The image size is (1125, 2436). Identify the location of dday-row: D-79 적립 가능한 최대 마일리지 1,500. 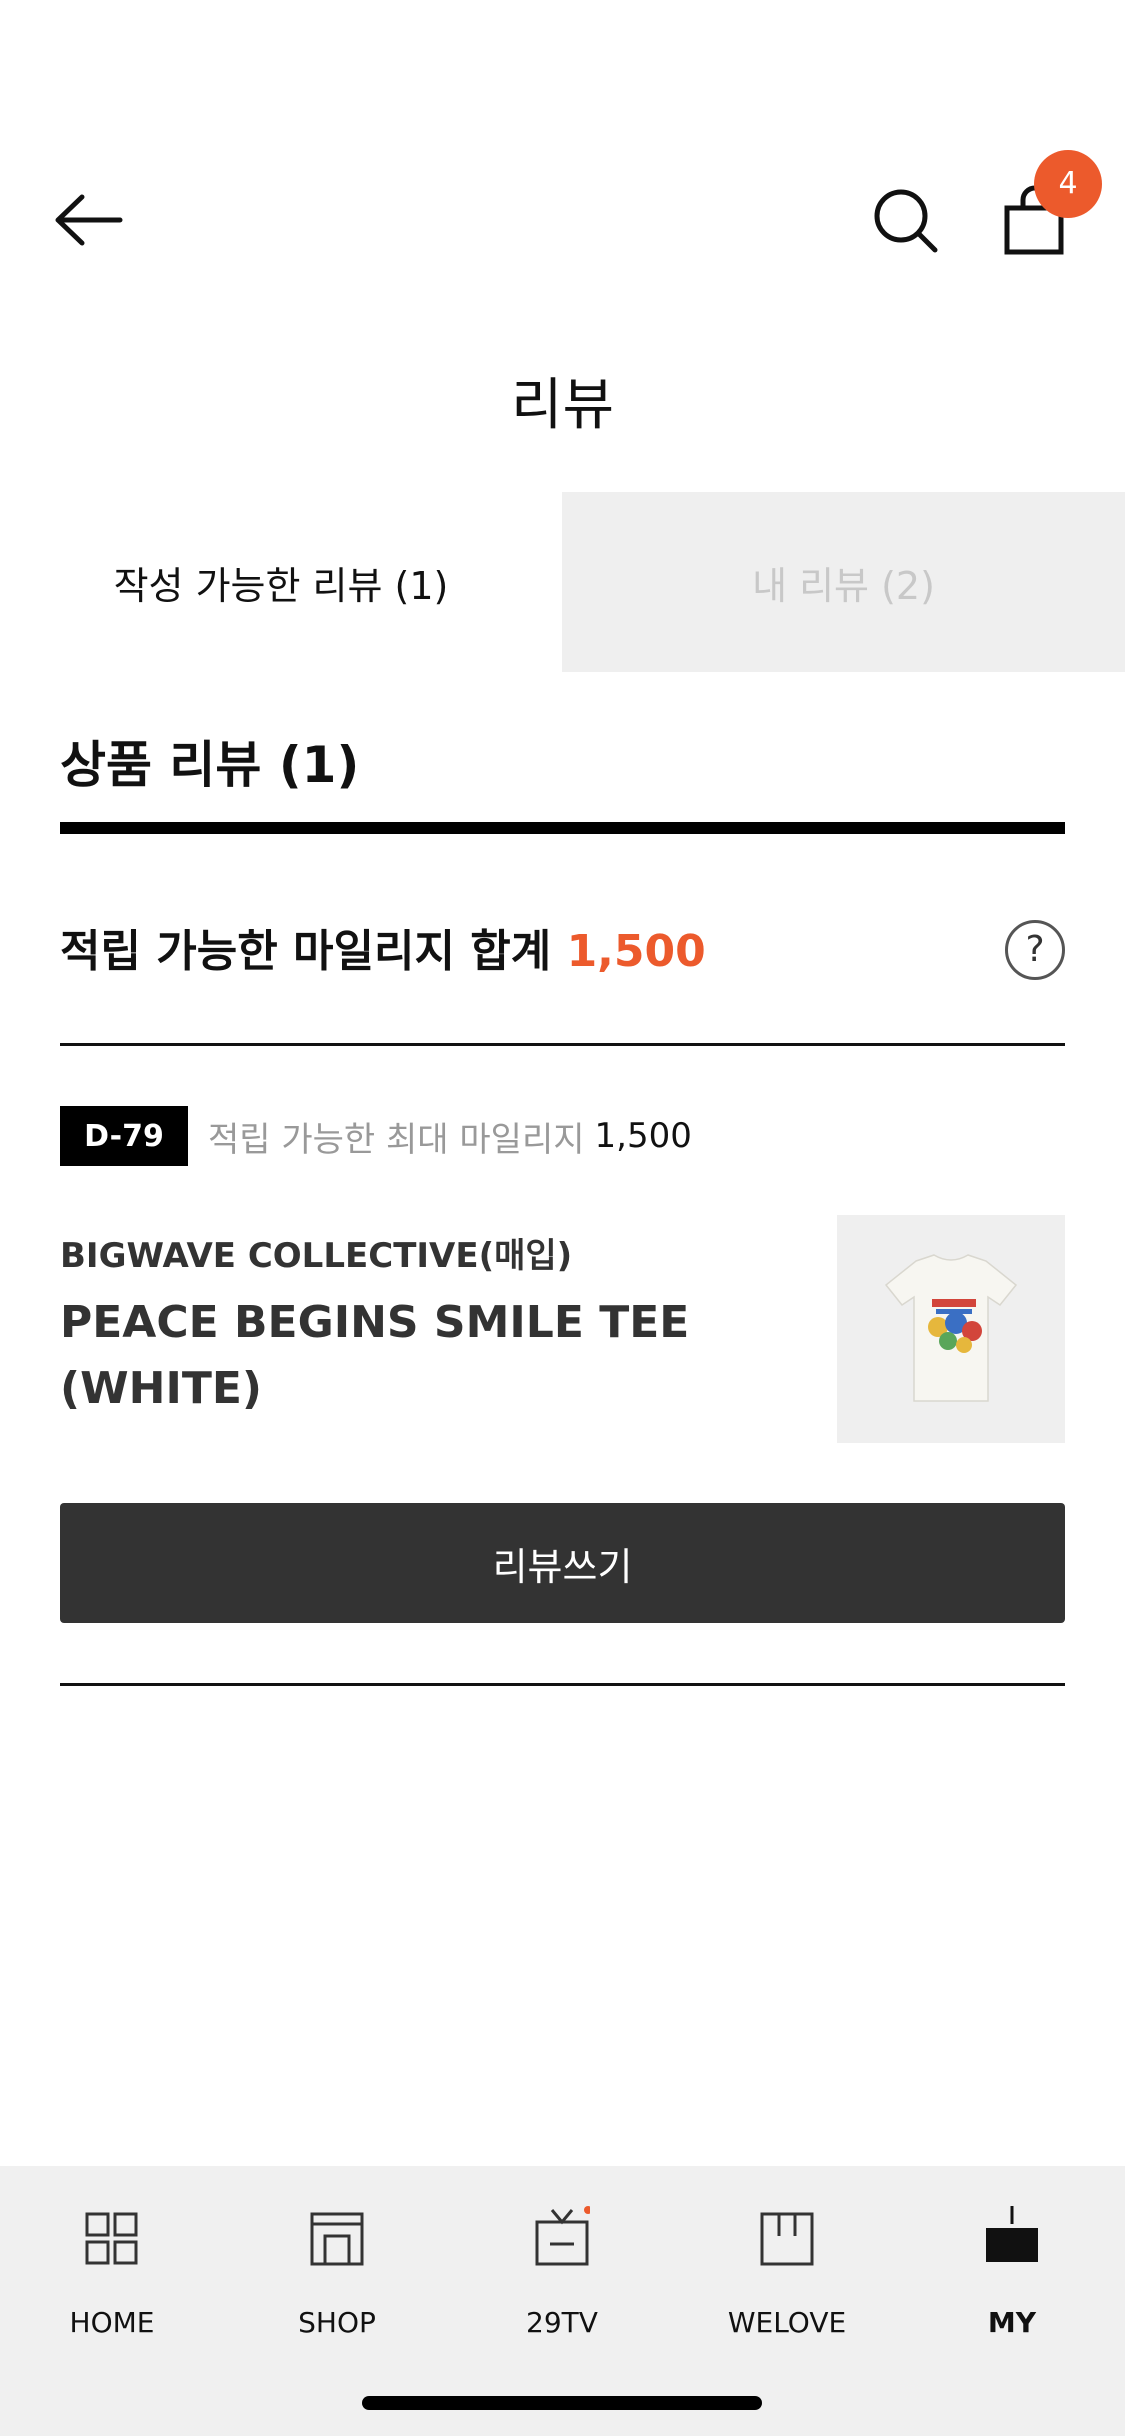
(376, 1136).